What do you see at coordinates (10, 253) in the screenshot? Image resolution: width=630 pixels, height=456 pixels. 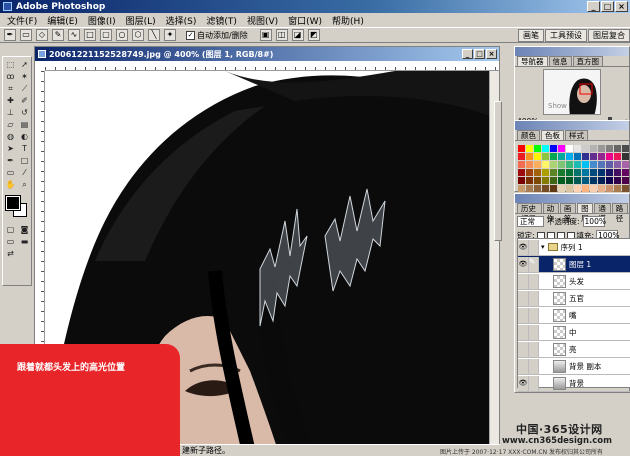 I see `jump-to-imageready-icon: ⇄` at bounding box center [10, 253].